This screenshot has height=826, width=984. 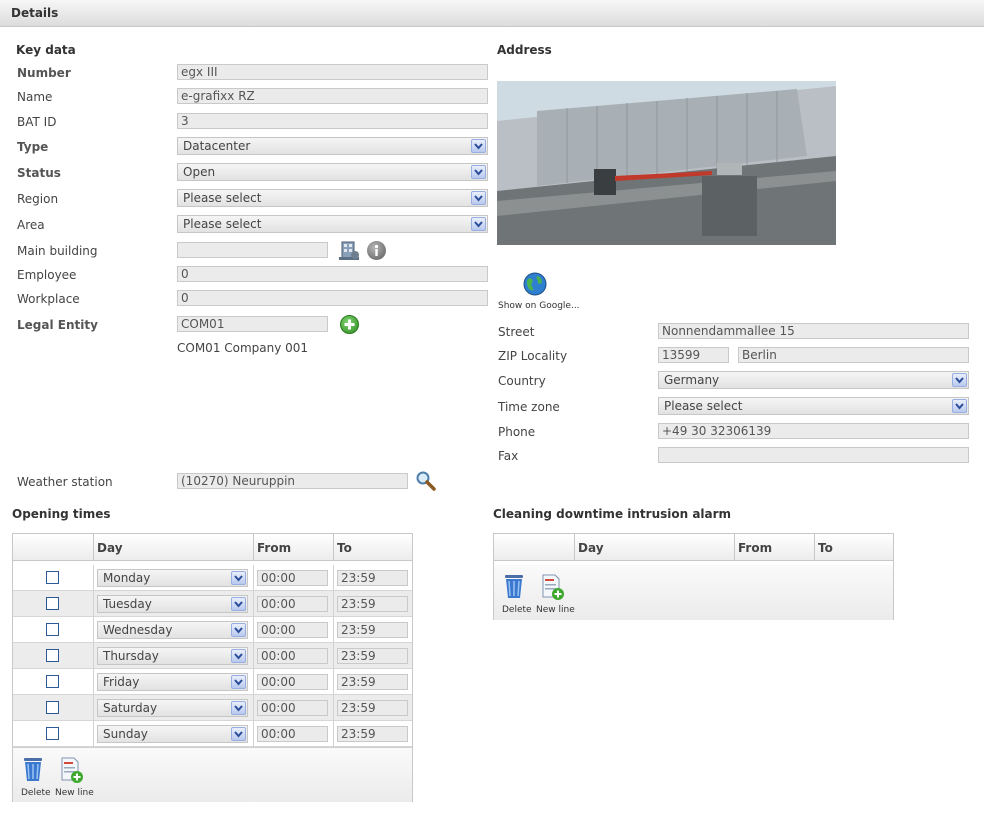 What do you see at coordinates (46, 50) in the screenshot?
I see `key-data-title: Key data` at bounding box center [46, 50].